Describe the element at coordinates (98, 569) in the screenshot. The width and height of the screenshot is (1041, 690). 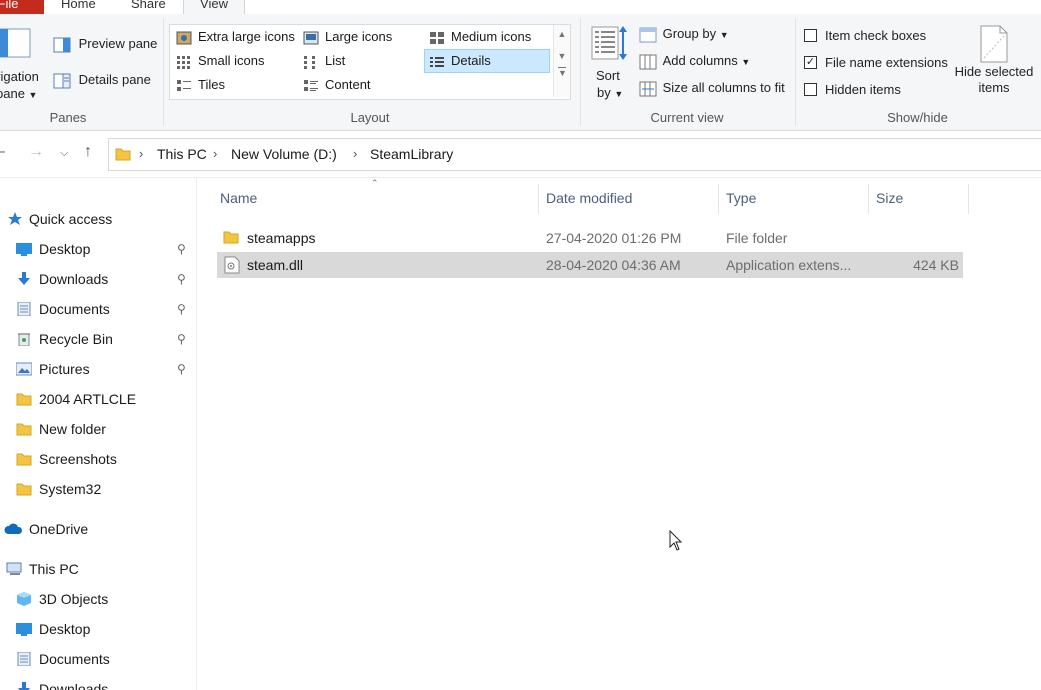
I see `nav-this-pc: This PC` at that location.